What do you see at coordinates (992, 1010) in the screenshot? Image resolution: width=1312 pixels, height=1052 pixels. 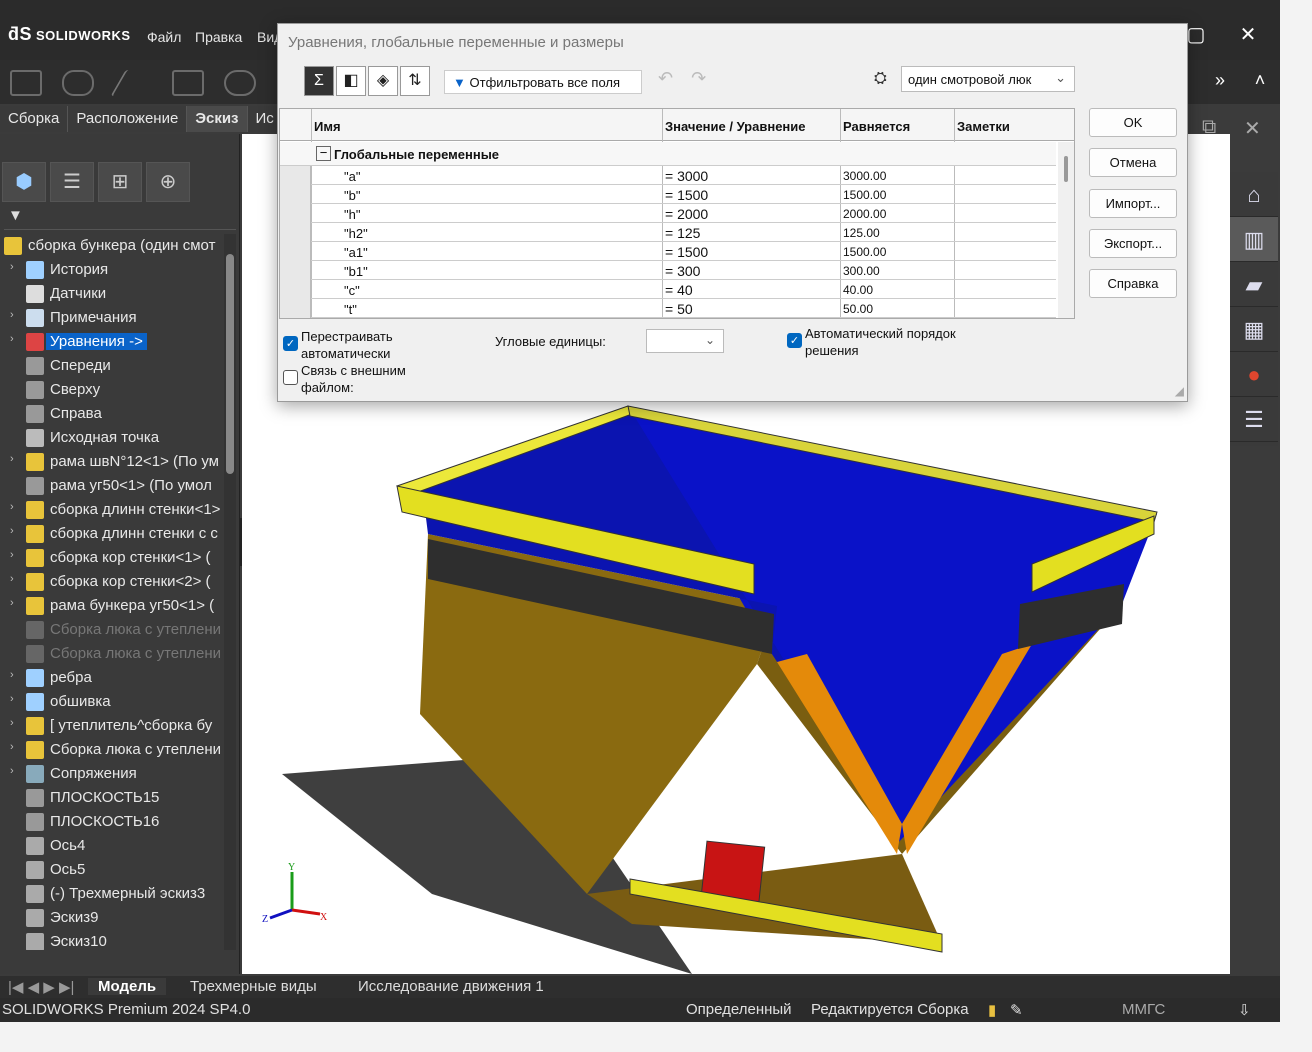 I see `rebuild-indicator-icon: ▮` at bounding box center [992, 1010].